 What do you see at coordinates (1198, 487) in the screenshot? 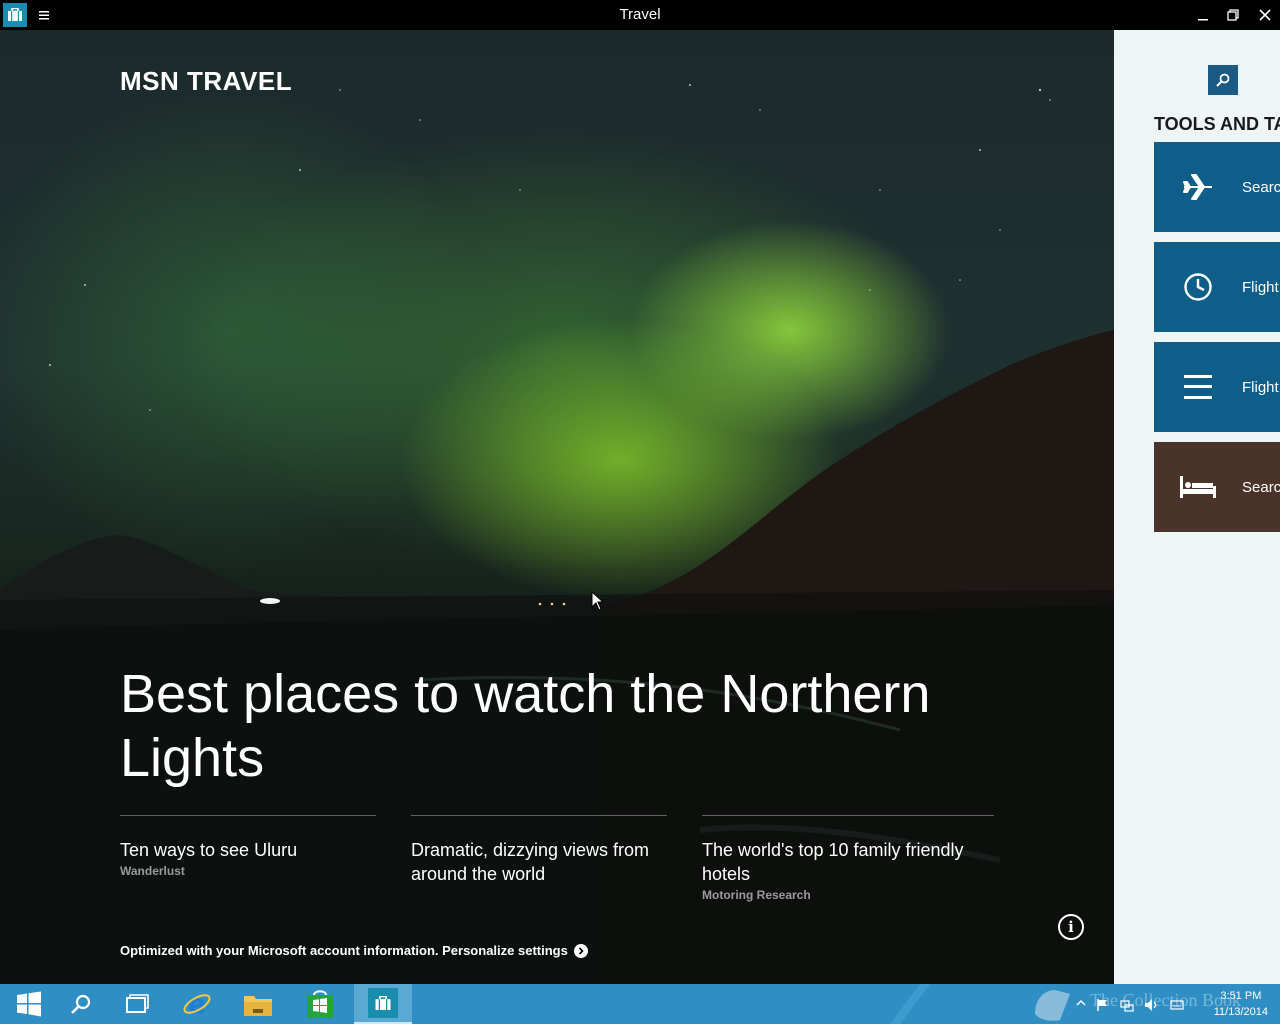
I see `bed-icon` at bounding box center [1198, 487].